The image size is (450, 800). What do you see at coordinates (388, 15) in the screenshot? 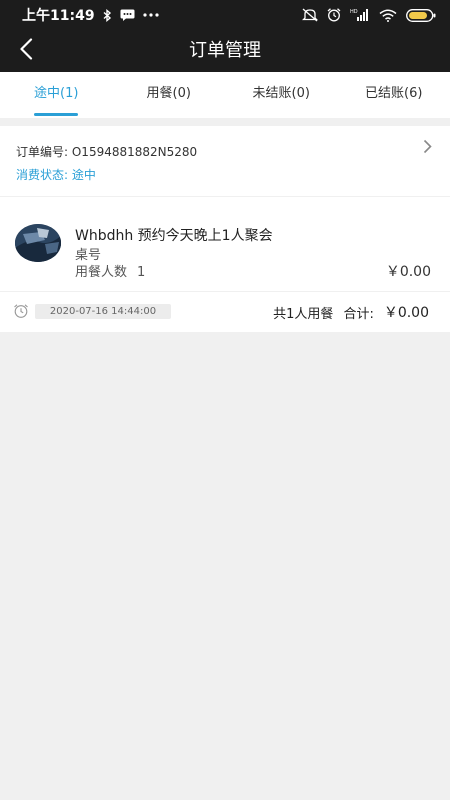
I see `wifi-icon` at bounding box center [388, 15].